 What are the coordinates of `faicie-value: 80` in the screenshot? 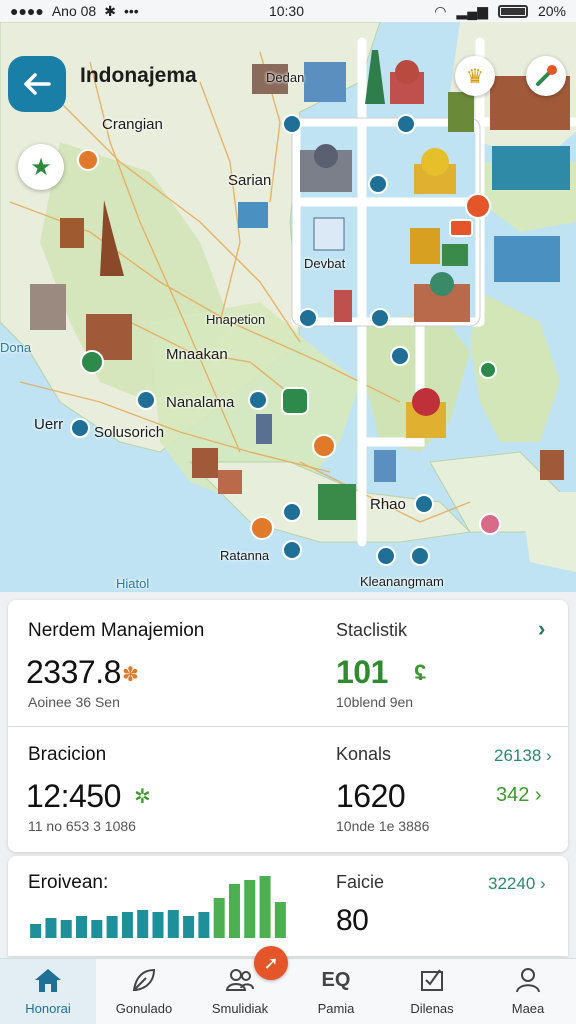 It's located at (352, 920).